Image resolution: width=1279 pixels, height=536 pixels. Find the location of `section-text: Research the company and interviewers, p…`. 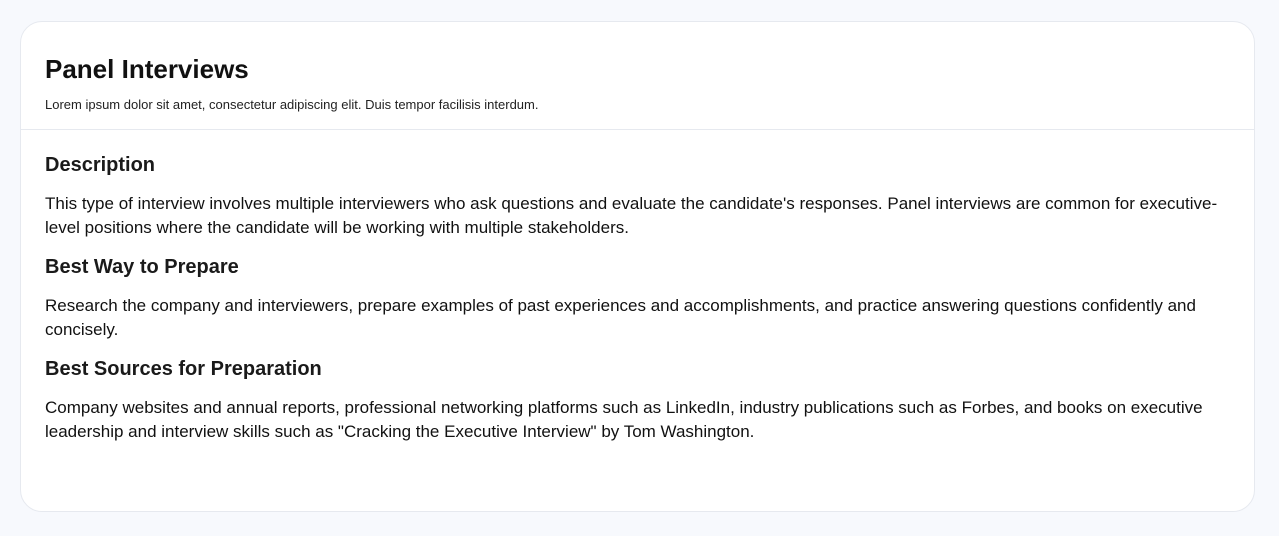

section-text: Research the company and interviewers, p… is located at coordinates (620, 317).